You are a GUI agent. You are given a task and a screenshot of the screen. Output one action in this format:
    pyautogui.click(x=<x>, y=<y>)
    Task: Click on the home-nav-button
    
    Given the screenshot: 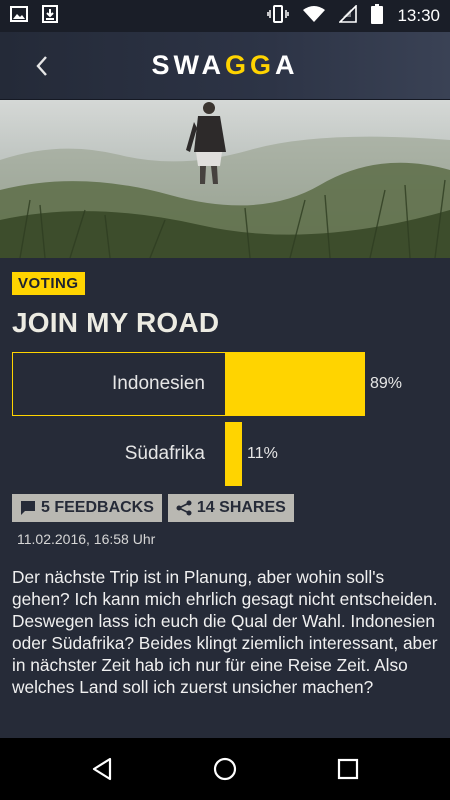 What is the action you would take?
    pyautogui.click(x=225, y=769)
    